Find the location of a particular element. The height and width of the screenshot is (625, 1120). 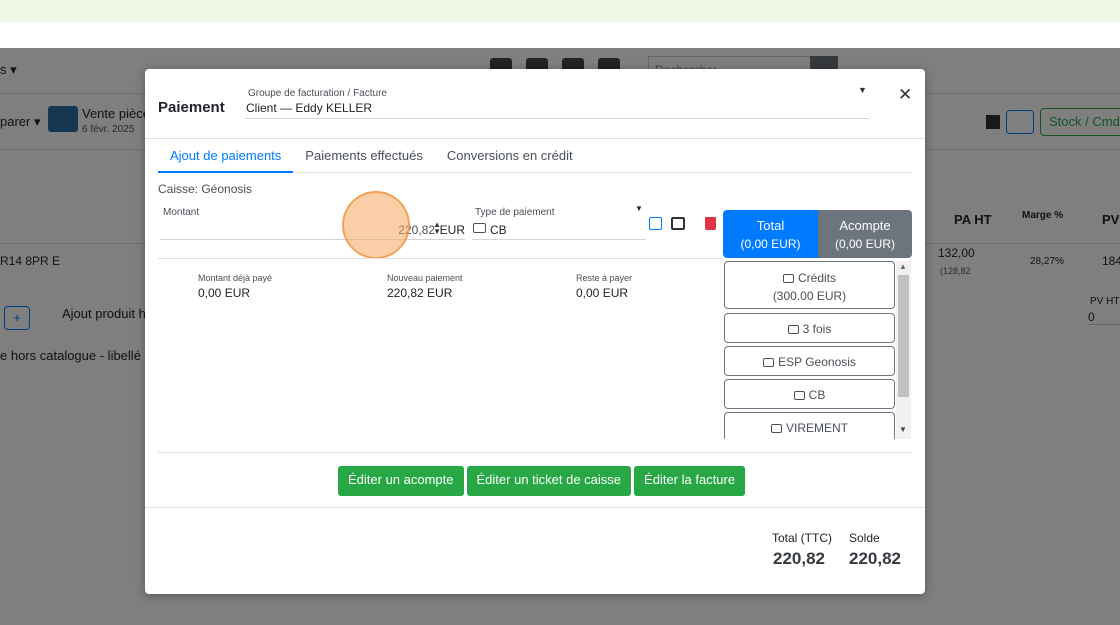

billing-group-label: Groupe de facturation / Facture is located at coordinates (317, 93).